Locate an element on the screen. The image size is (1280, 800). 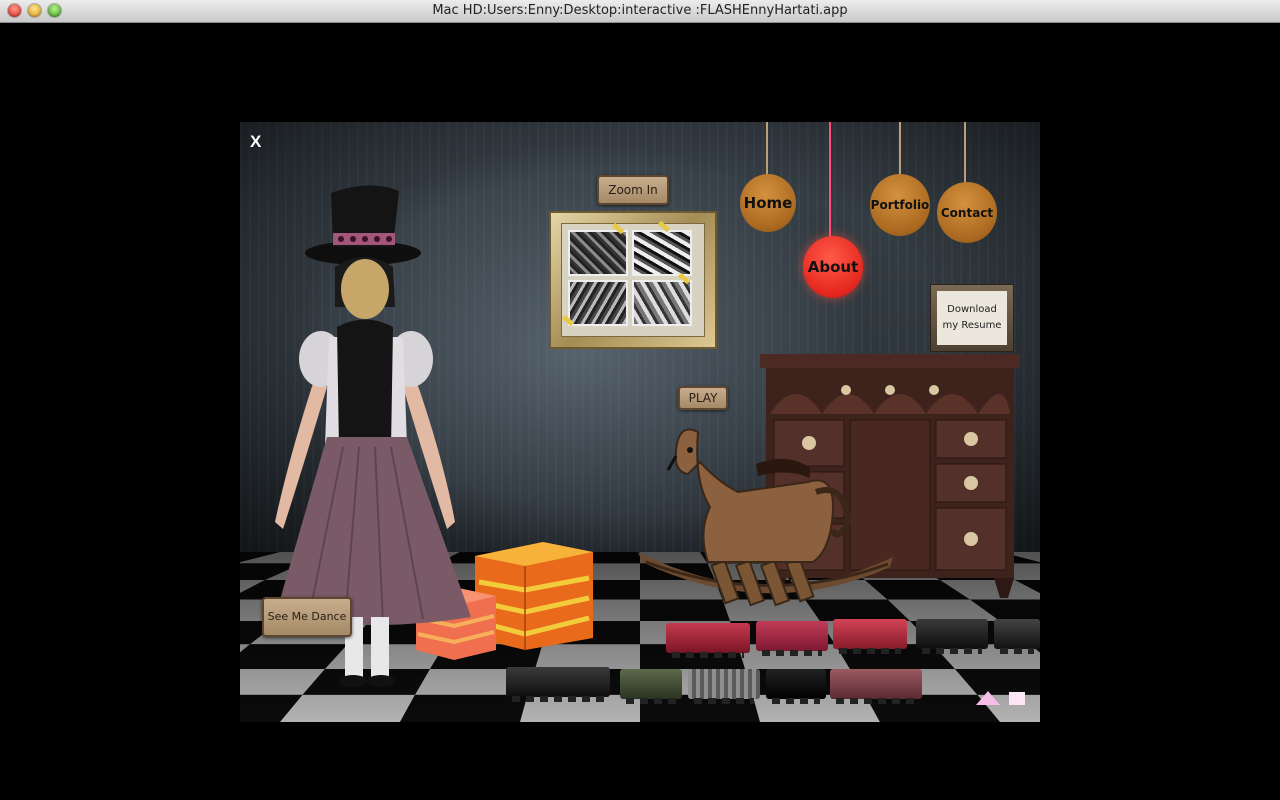
resume-line-2: my Resume is located at coordinates (972, 325).